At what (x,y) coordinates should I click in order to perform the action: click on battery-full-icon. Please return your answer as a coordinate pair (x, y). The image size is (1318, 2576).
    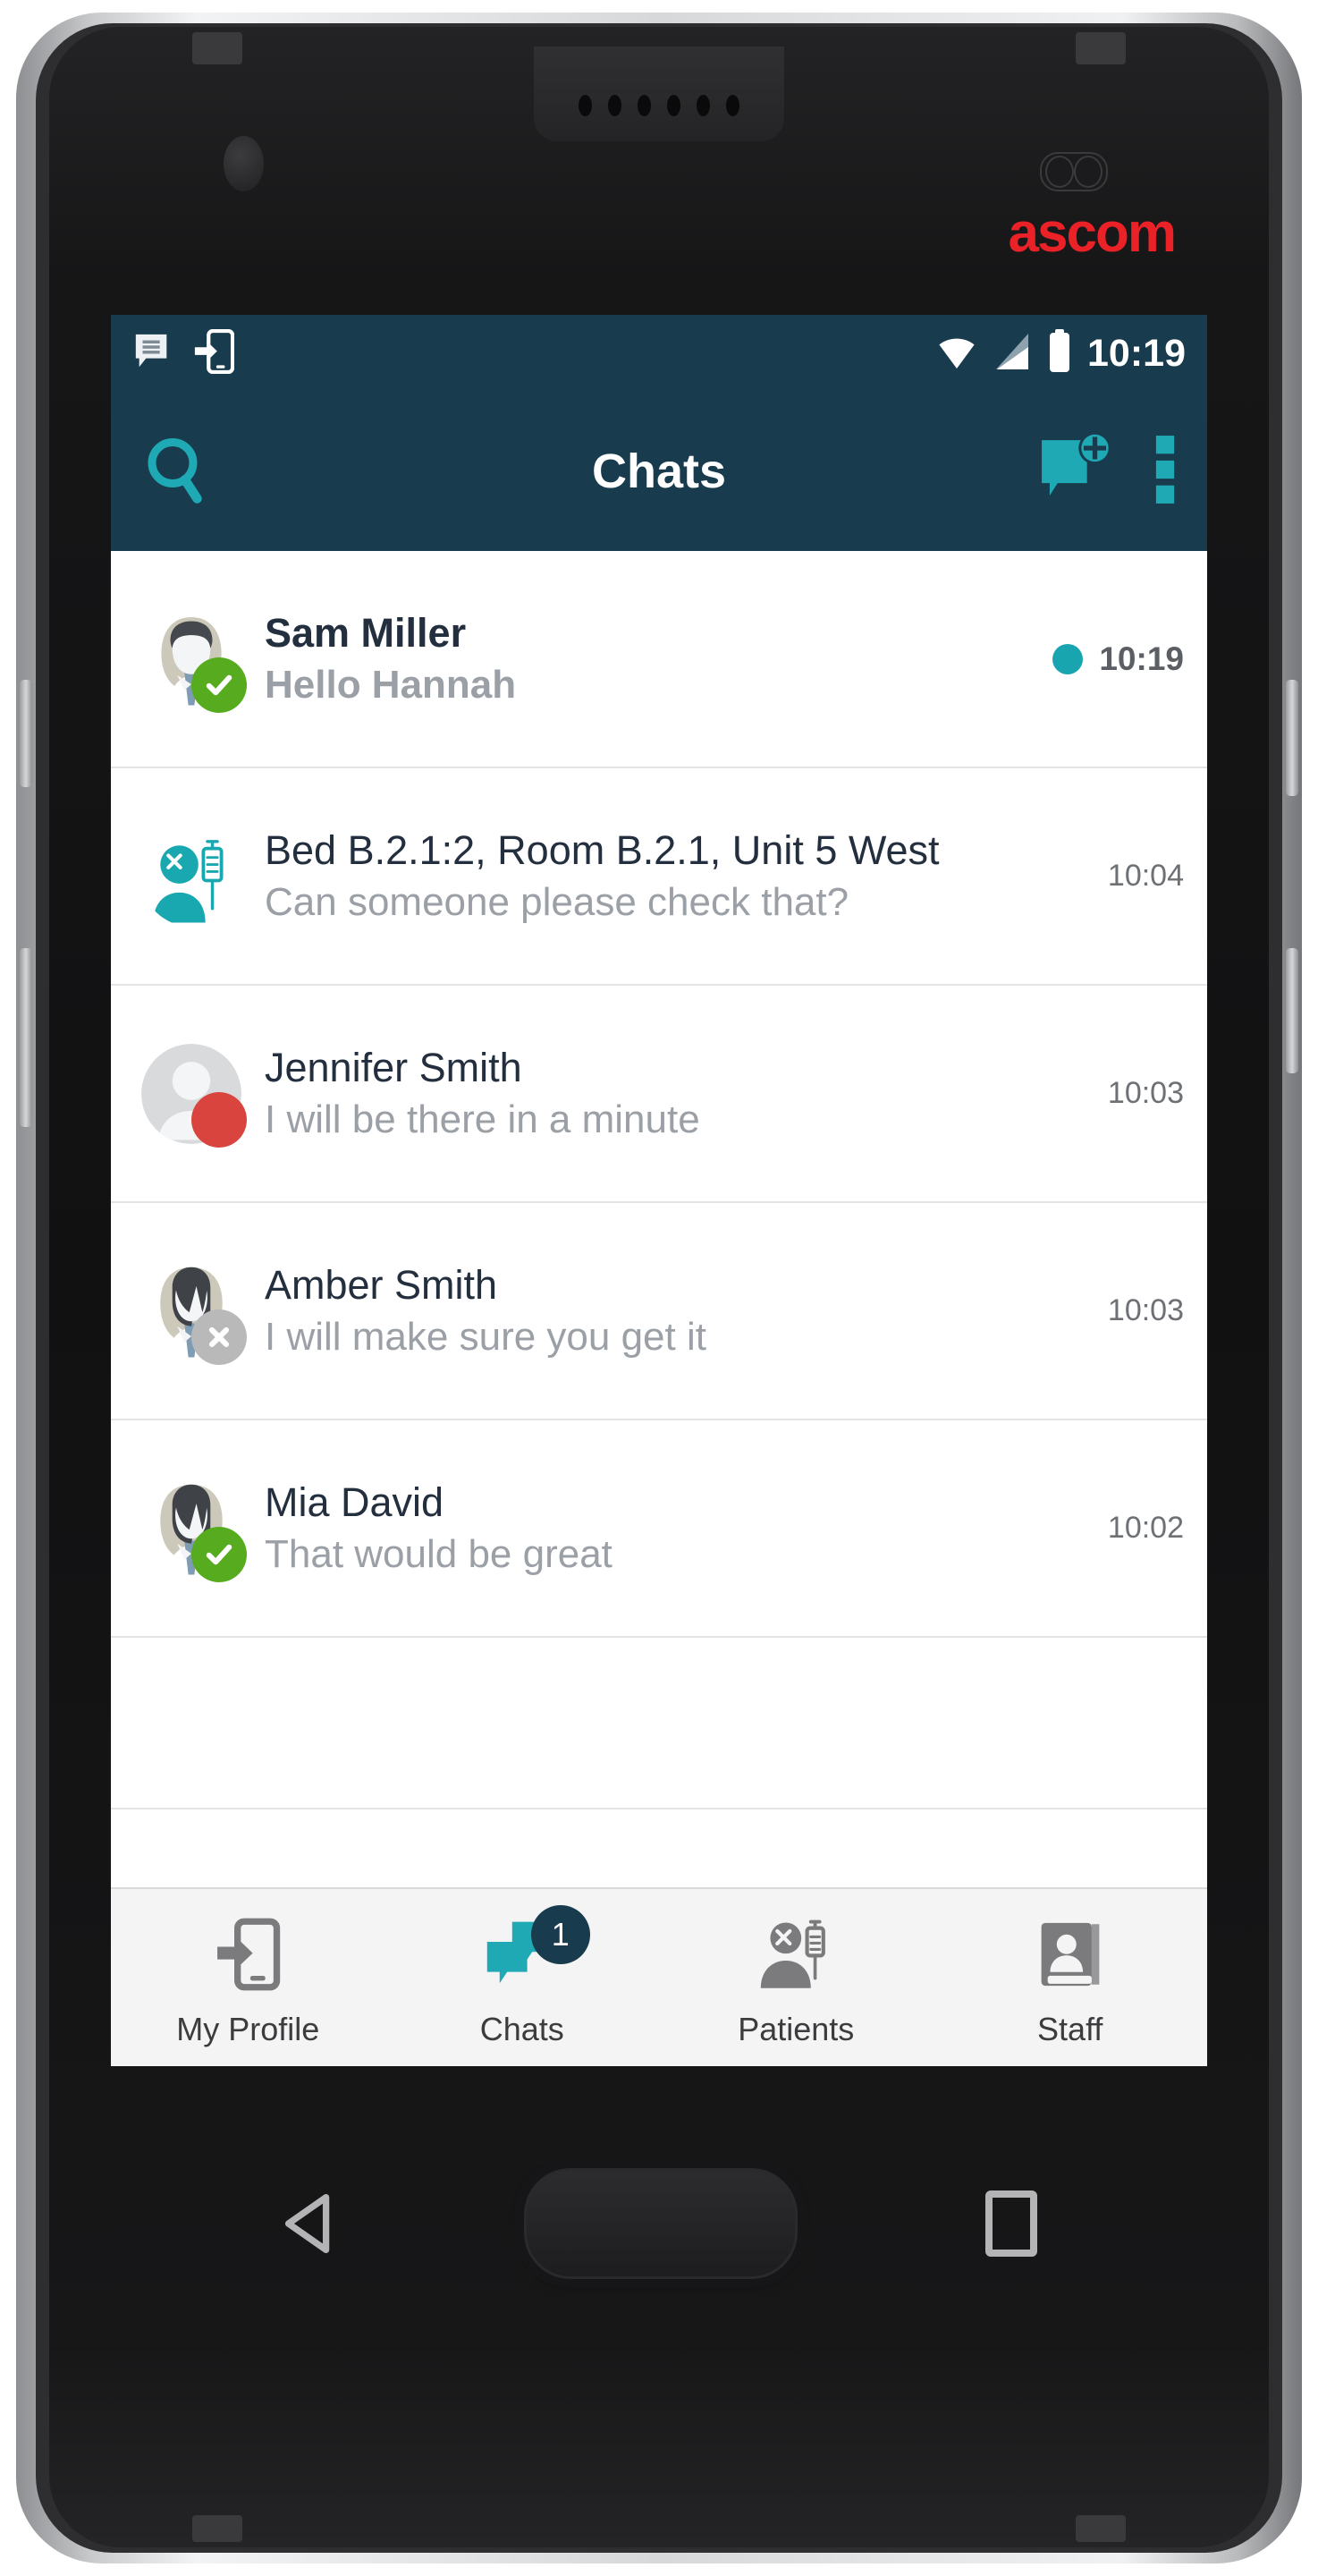
    Looking at the image, I should click on (1060, 353).